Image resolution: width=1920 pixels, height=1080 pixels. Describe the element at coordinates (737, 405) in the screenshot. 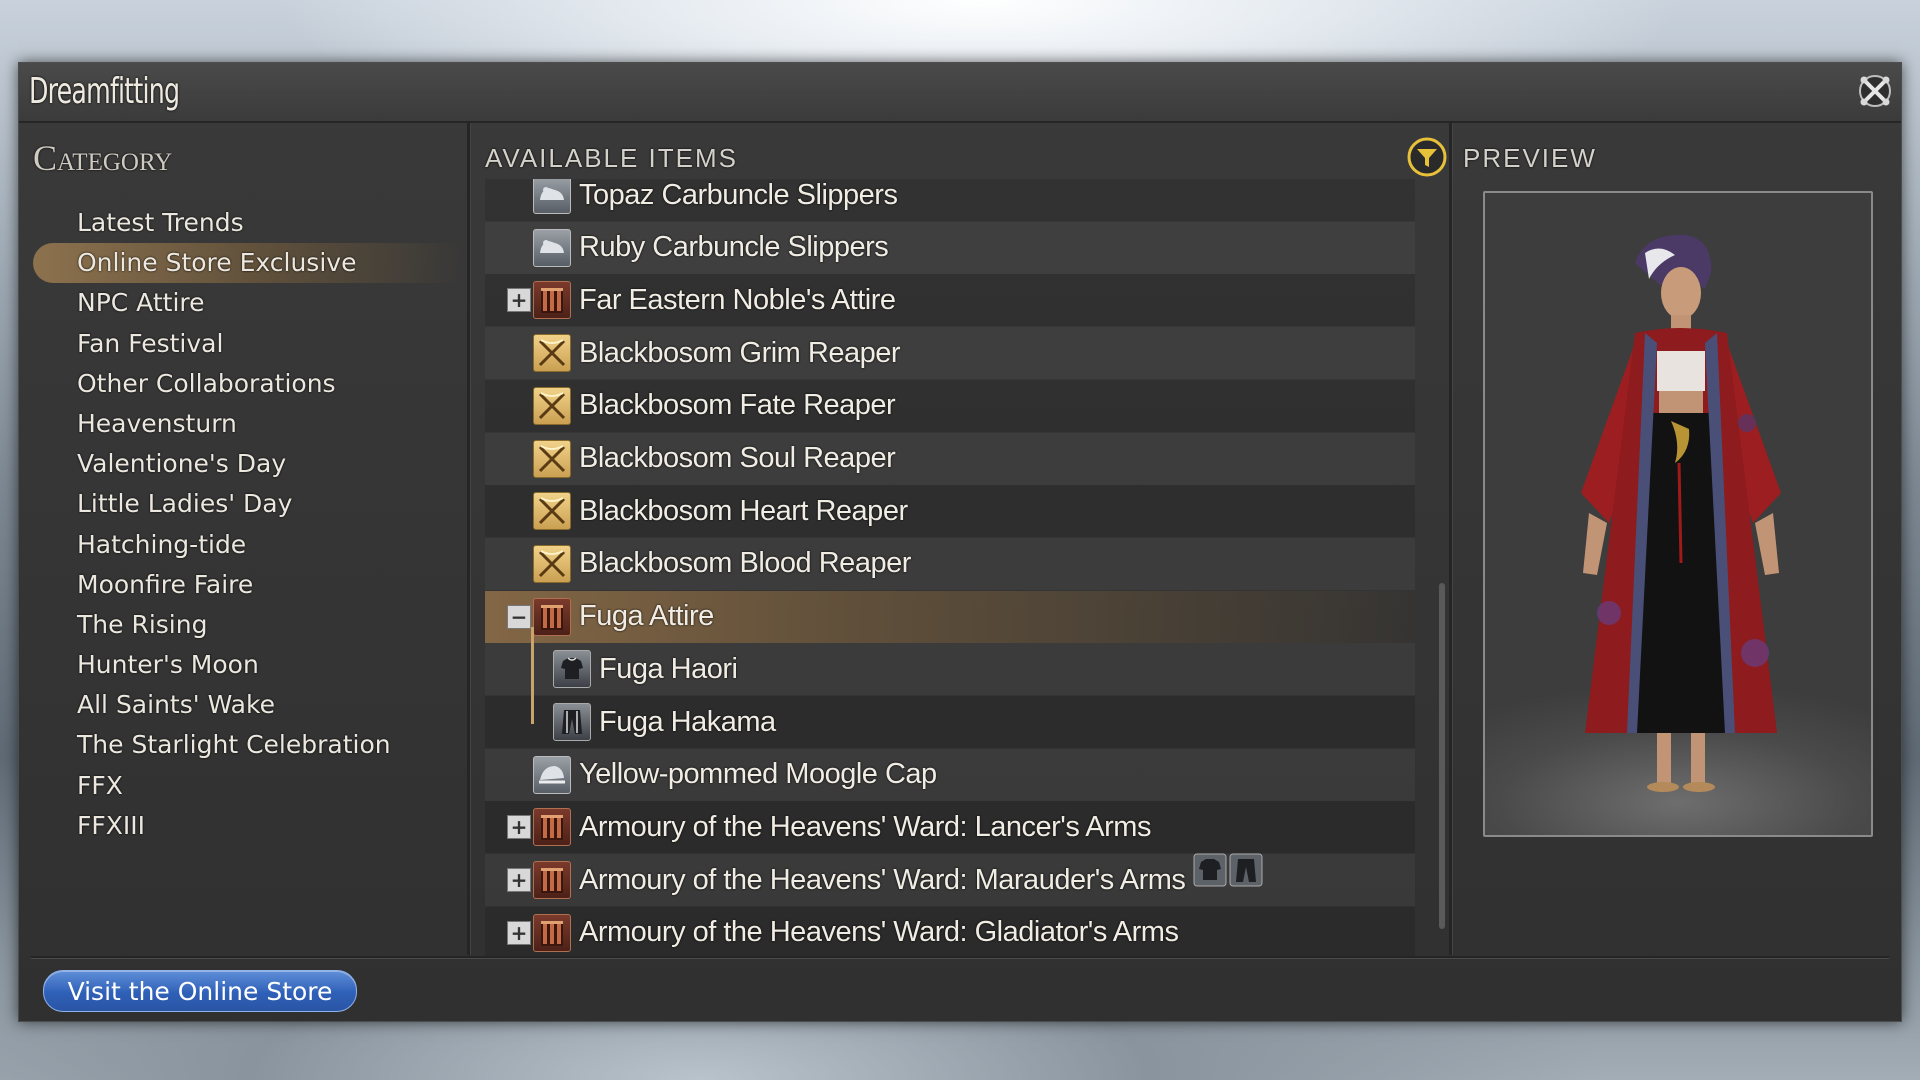

I see `item-label: Blackbosom Fate Reaper` at that location.